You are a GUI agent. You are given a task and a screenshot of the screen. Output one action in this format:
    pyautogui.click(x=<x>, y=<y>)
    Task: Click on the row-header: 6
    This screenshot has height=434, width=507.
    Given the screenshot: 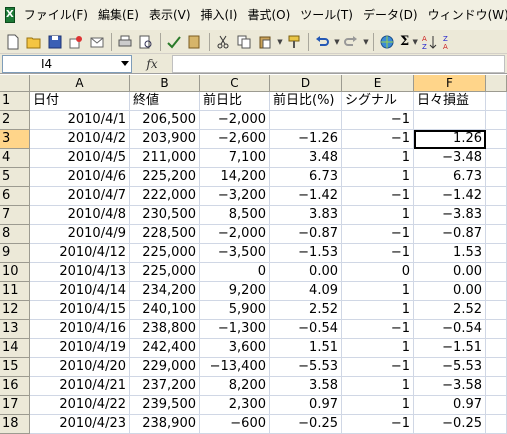 What is the action you would take?
    pyautogui.click(x=15, y=196)
    